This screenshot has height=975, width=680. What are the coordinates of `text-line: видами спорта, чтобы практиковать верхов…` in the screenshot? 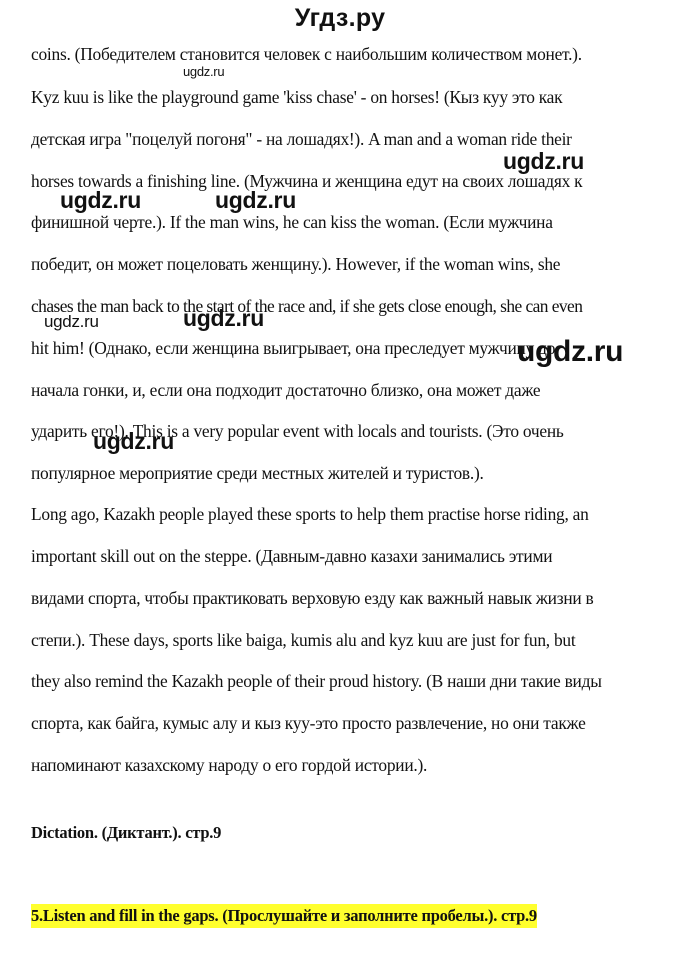 It's located at (312, 598).